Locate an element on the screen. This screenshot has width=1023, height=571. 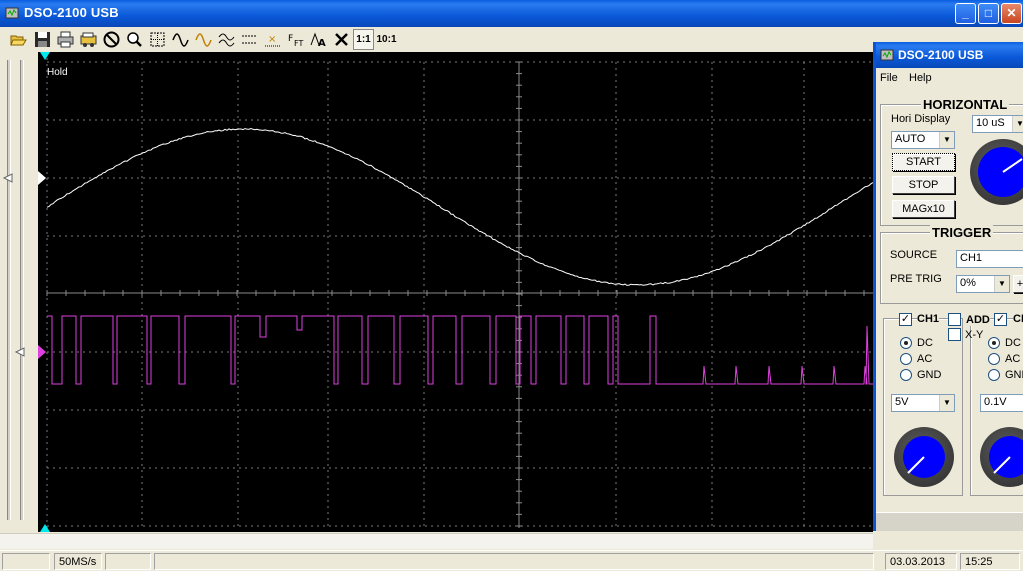
marker-icon: × is located at coordinates (272, 39).